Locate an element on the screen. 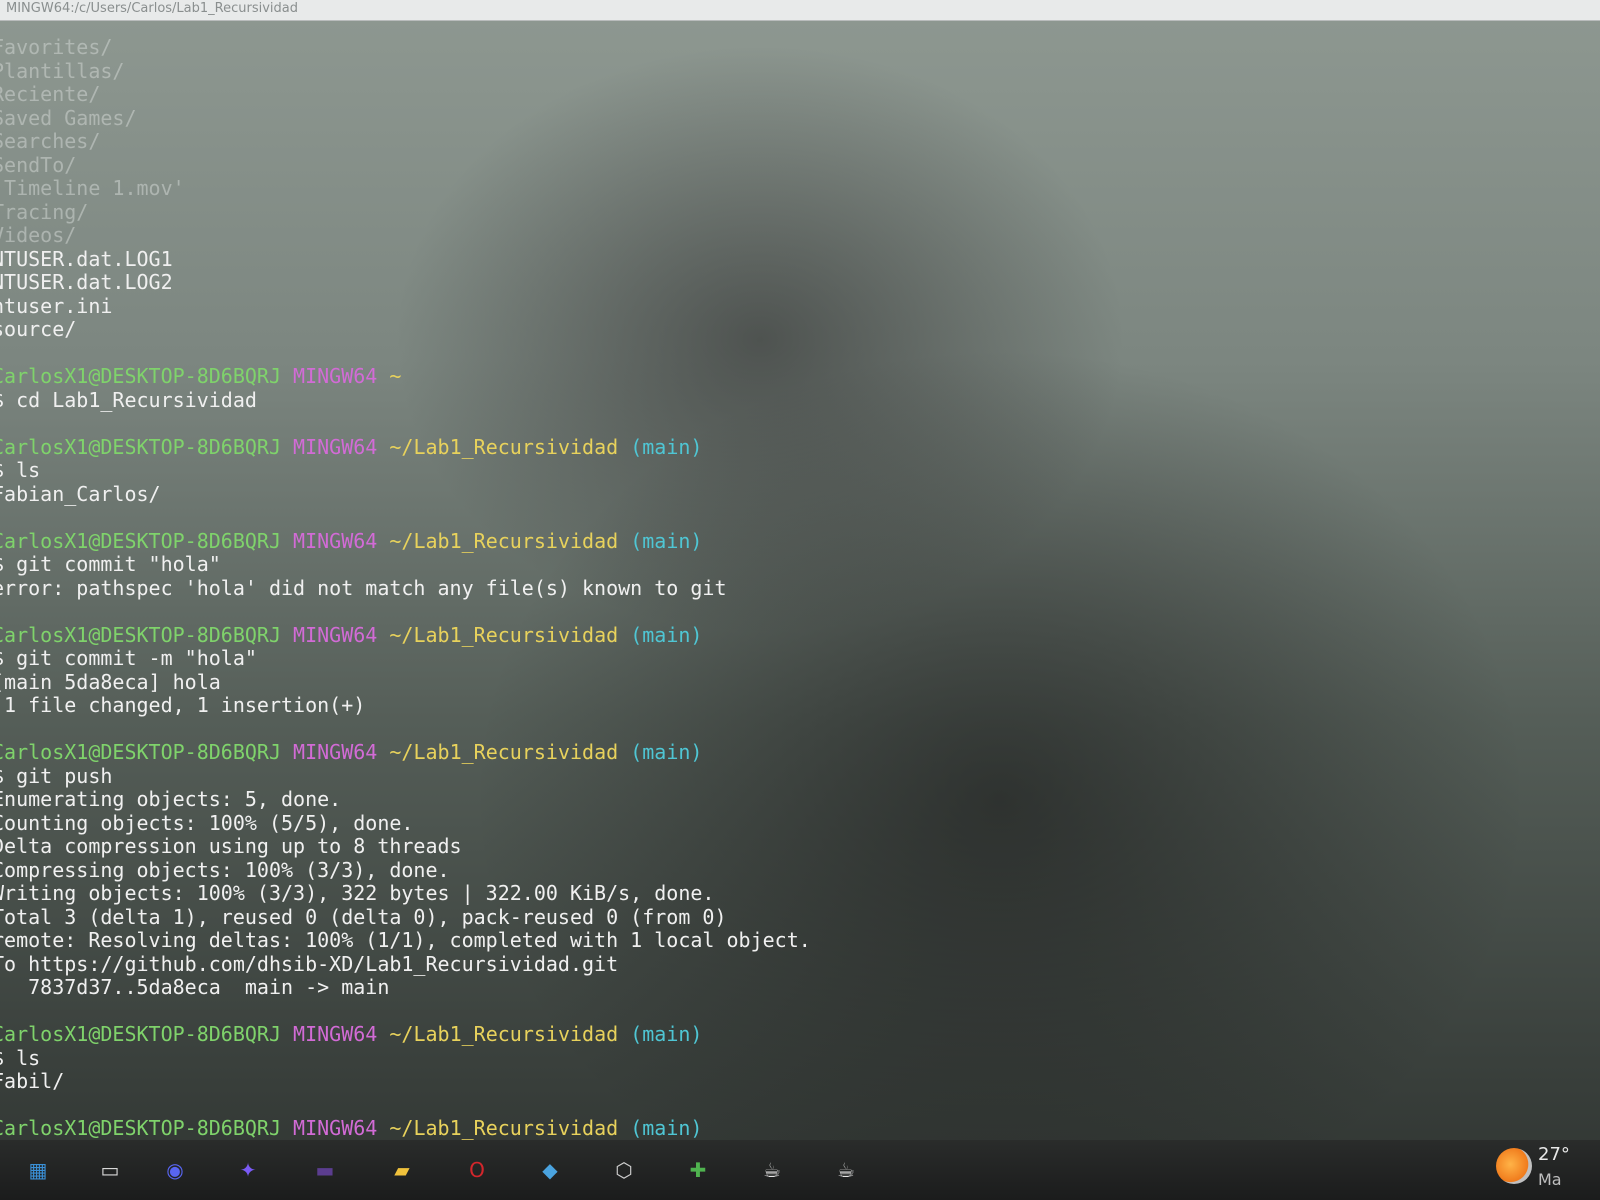 Image resolution: width=1600 pixels, height=1200 pixels. terminal-output-line: $ cd Lab1_Recursividad is located at coordinates (128, 399).